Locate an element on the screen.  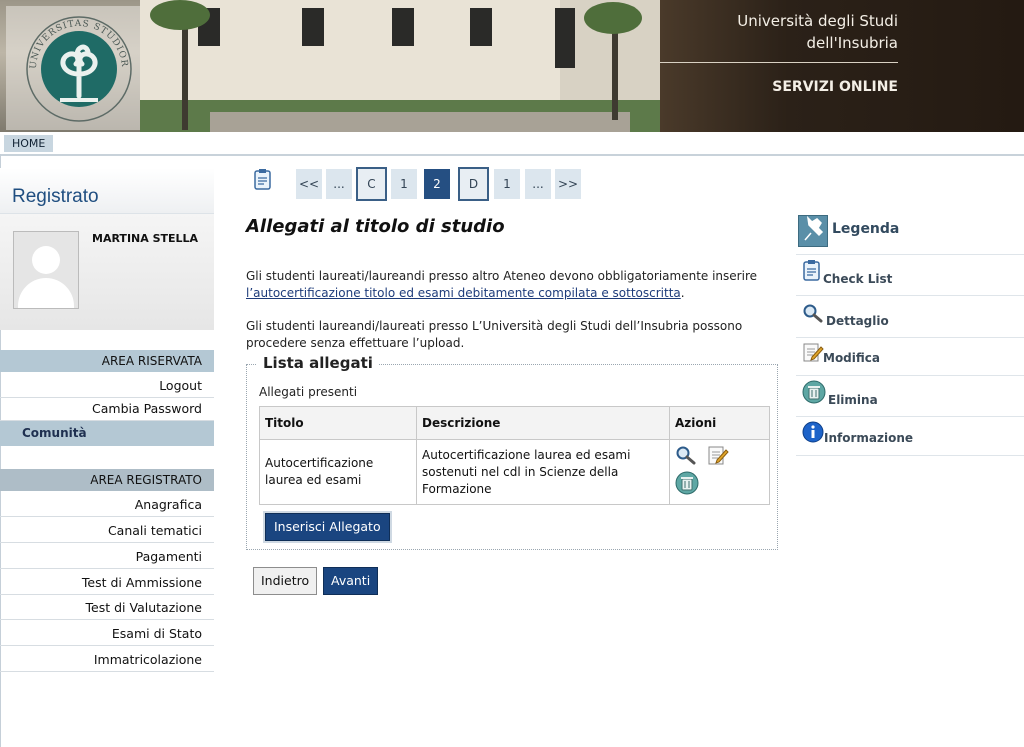
legend-item-checklist: Check List is located at coordinates (910, 275).